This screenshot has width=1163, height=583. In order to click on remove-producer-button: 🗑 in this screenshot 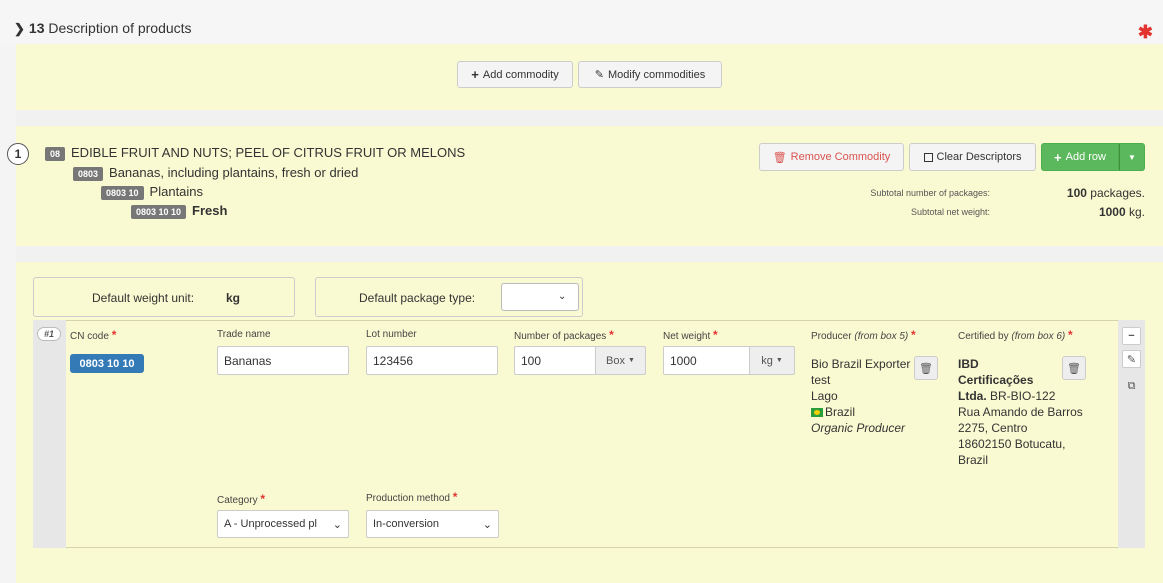, I will do `click(926, 368)`.